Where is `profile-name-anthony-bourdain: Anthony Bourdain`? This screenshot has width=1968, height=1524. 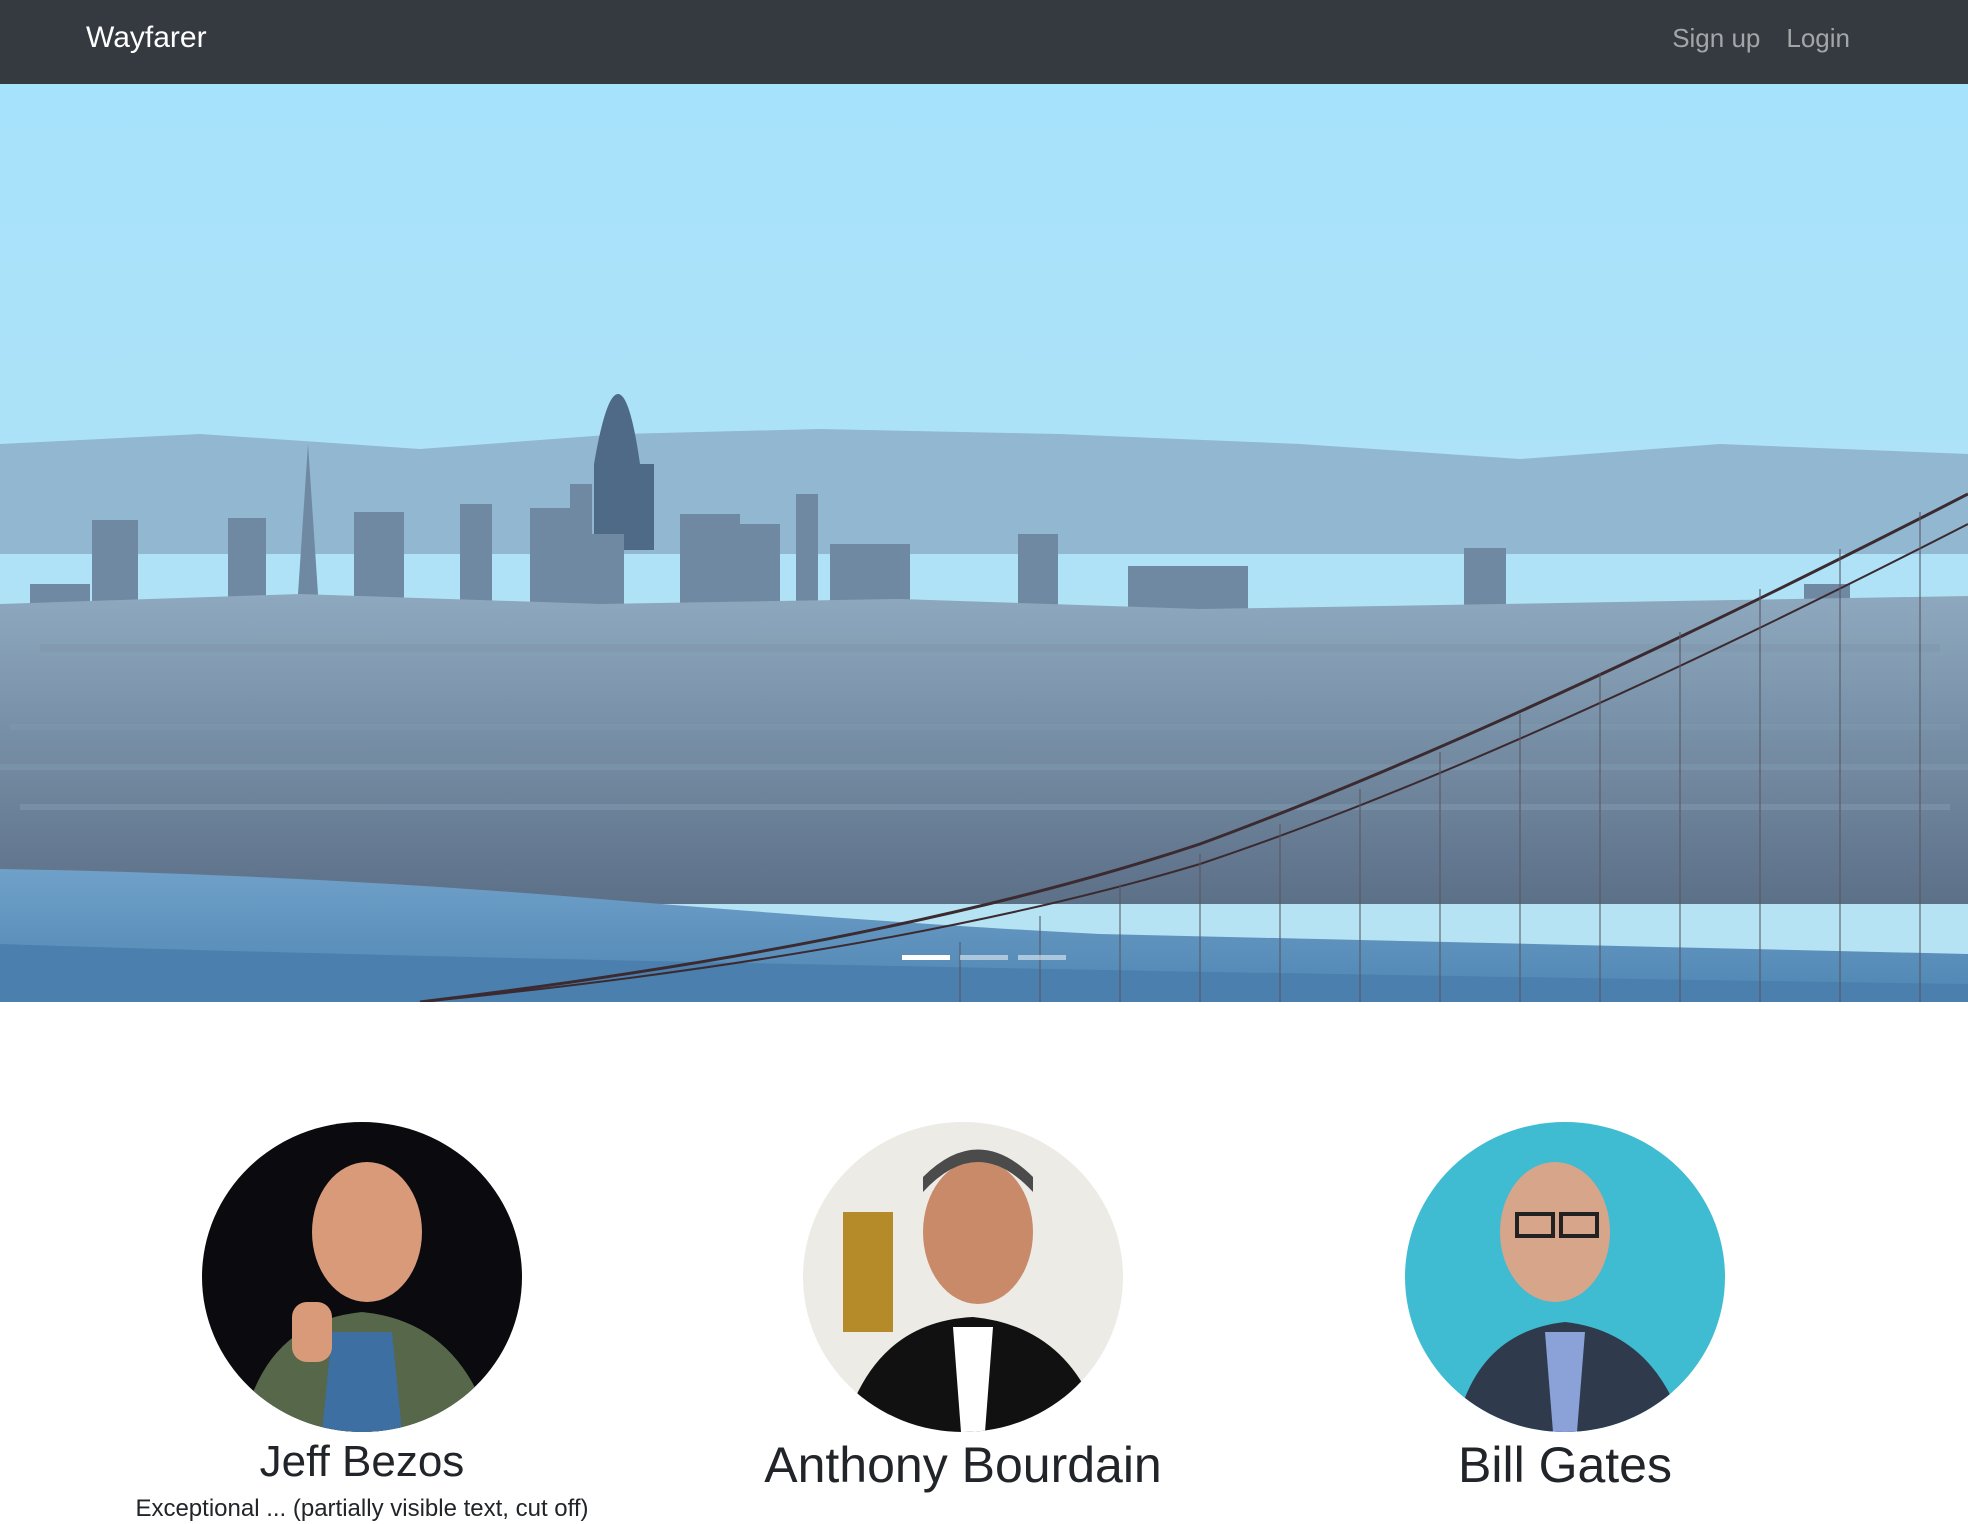 profile-name-anthony-bourdain: Anthony Bourdain is located at coordinates (963, 1465).